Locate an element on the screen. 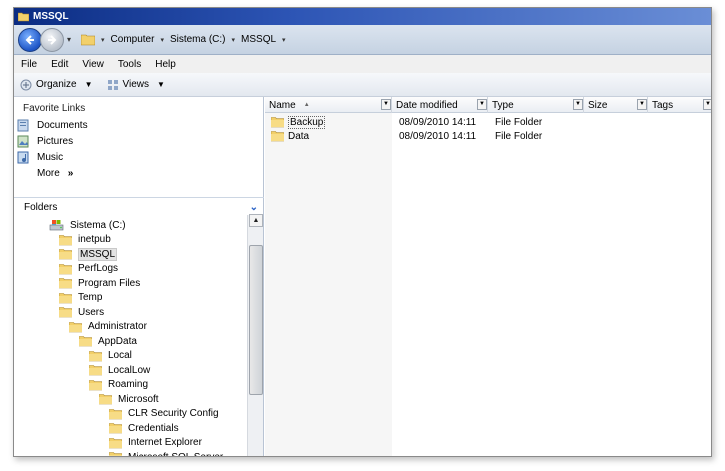  menu-help: Help is located at coordinates (165, 64).